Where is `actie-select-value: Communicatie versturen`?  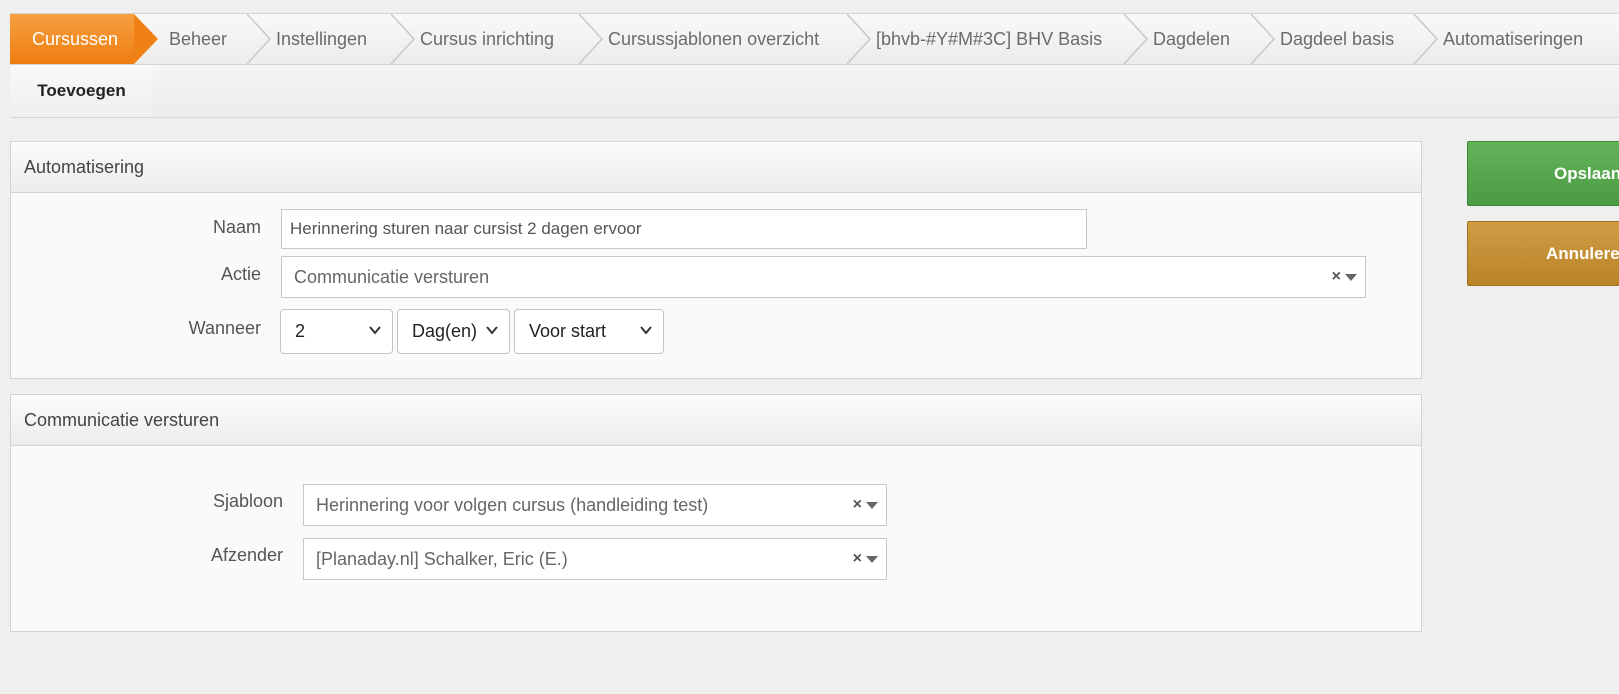 actie-select-value: Communicatie versturen is located at coordinates (392, 276).